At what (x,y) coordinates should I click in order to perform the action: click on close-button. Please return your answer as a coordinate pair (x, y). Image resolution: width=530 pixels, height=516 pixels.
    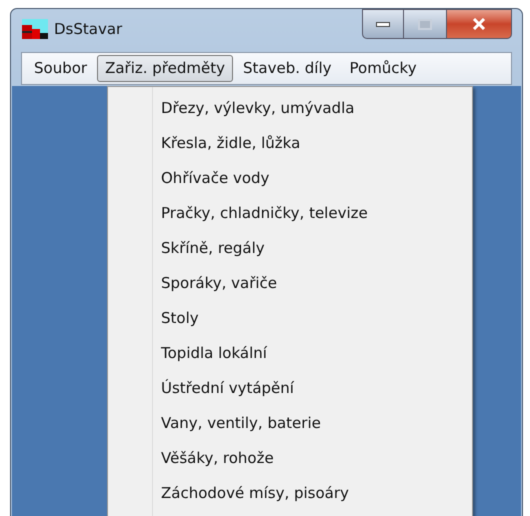
    Looking at the image, I should click on (479, 24).